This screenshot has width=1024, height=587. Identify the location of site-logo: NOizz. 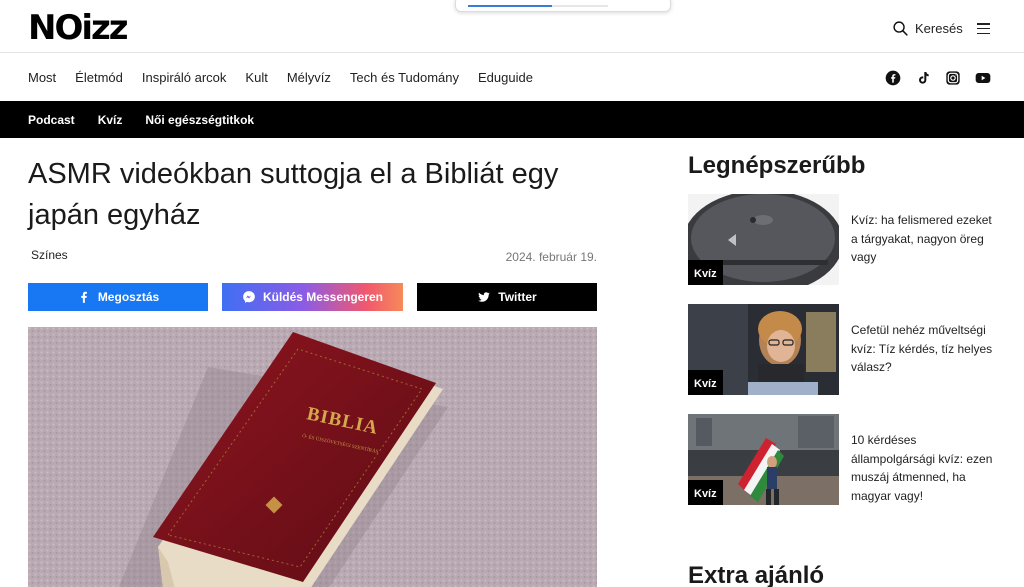
(78, 28).